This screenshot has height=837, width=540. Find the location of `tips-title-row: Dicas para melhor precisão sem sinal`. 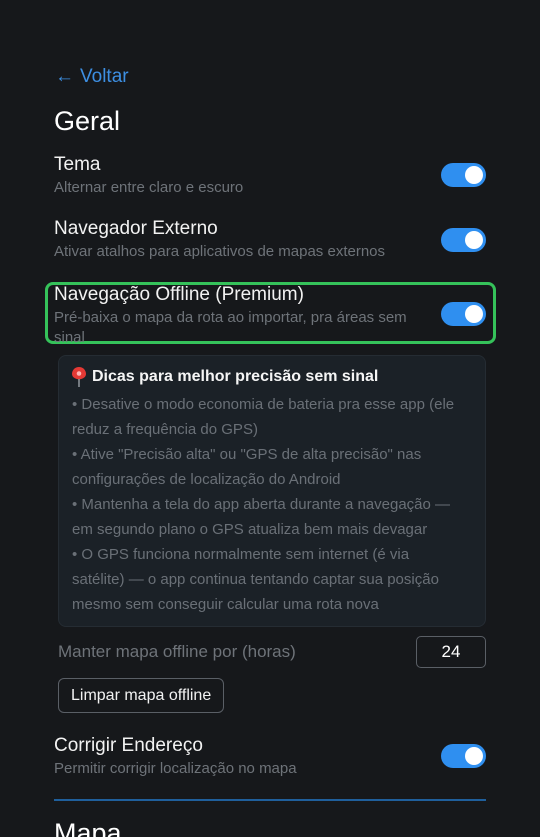

tips-title-row: Dicas para melhor precisão sem sinal is located at coordinates (271, 377).